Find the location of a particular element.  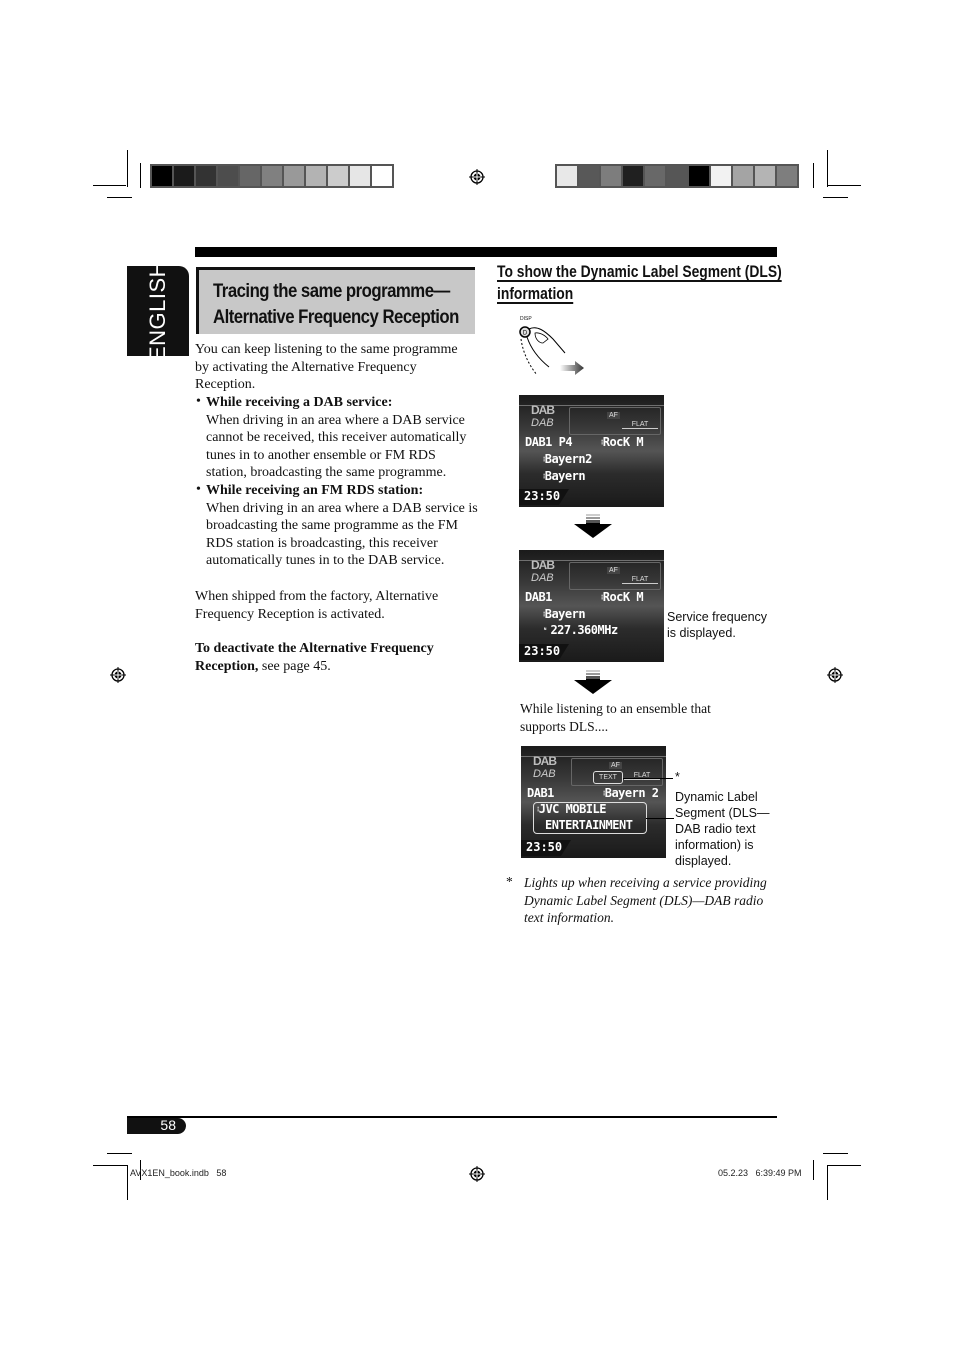

language-tab-label: ENGLISH is located at coordinates (157, 311).